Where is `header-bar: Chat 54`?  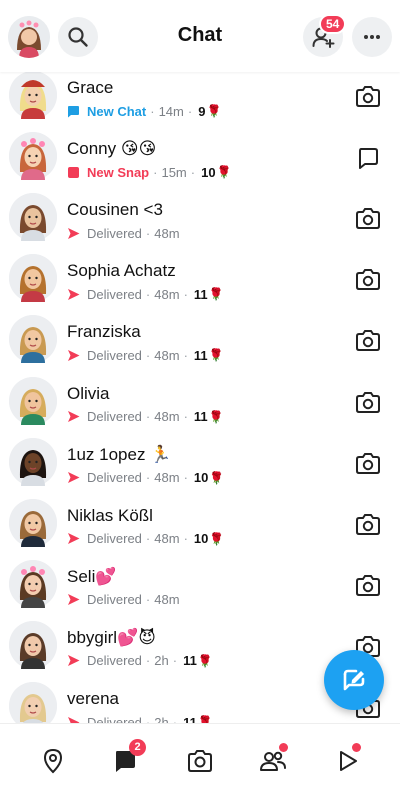
header-bar: Chat 54 is located at coordinates (200, 36).